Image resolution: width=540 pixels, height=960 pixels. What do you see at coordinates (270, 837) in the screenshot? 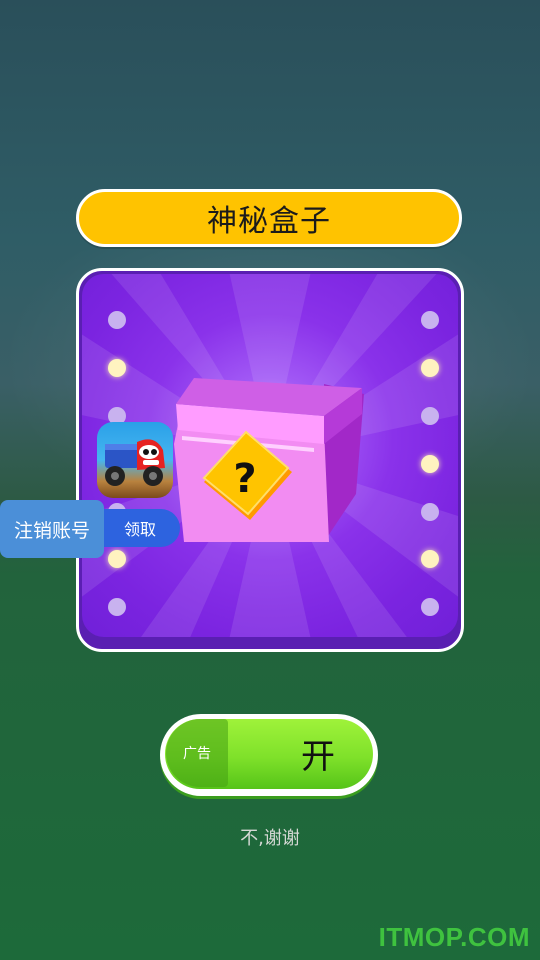
I see `decline-link: 不,谢谢` at bounding box center [270, 837].